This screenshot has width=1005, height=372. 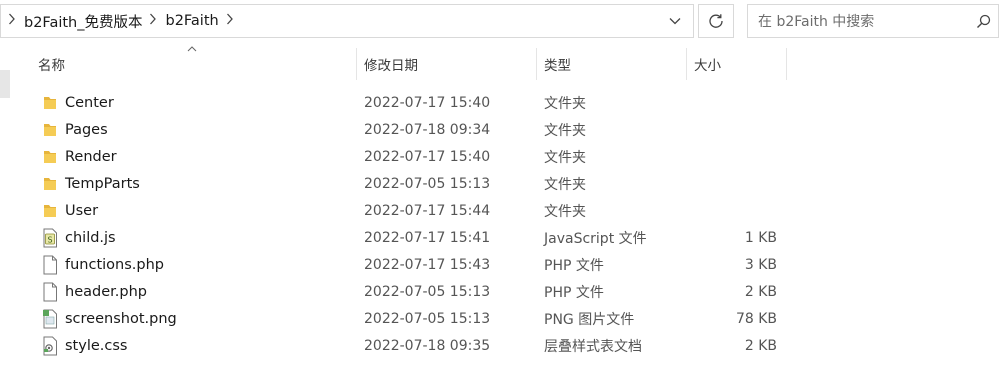 What do you see at coordinates (502, 156) in the screenshot?
I see `file-row: Render 2022-07-17 15:40 文件夹` at bounding box center [502, 156].